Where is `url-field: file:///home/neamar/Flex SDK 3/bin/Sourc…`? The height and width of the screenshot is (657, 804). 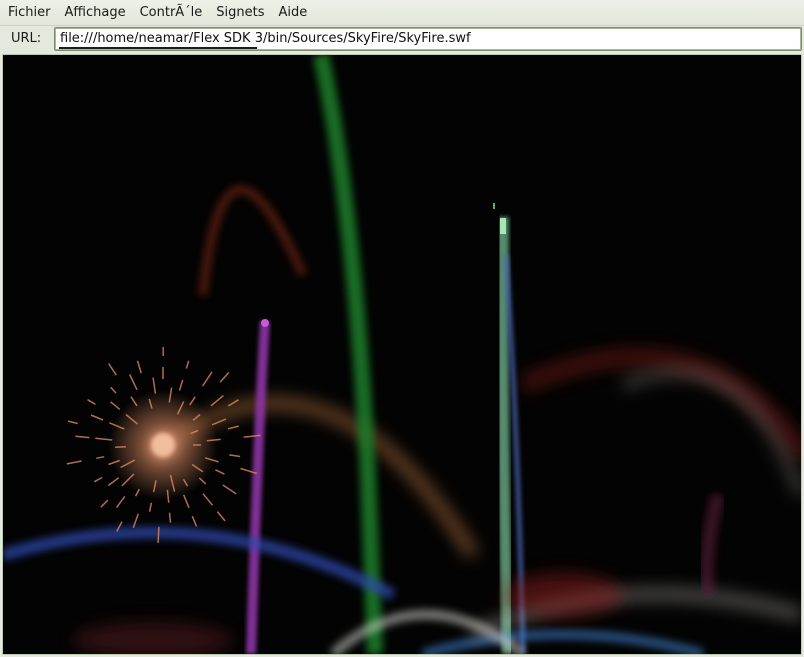
url-field: file:///home/neamar/Flex SDK 3/bin/Sourc… is located at coordinates (428, 39).